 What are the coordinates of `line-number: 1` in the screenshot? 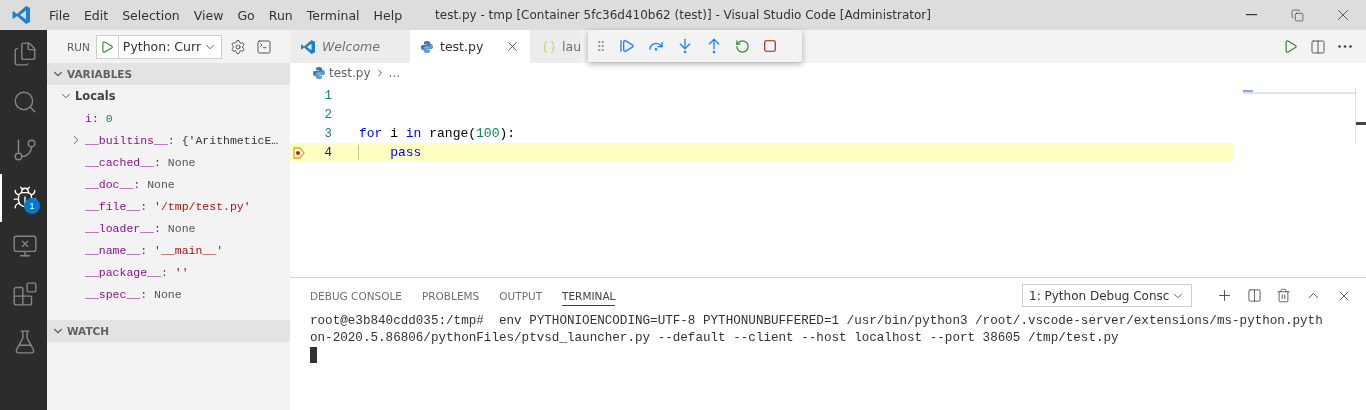 It's located at (327, 95).